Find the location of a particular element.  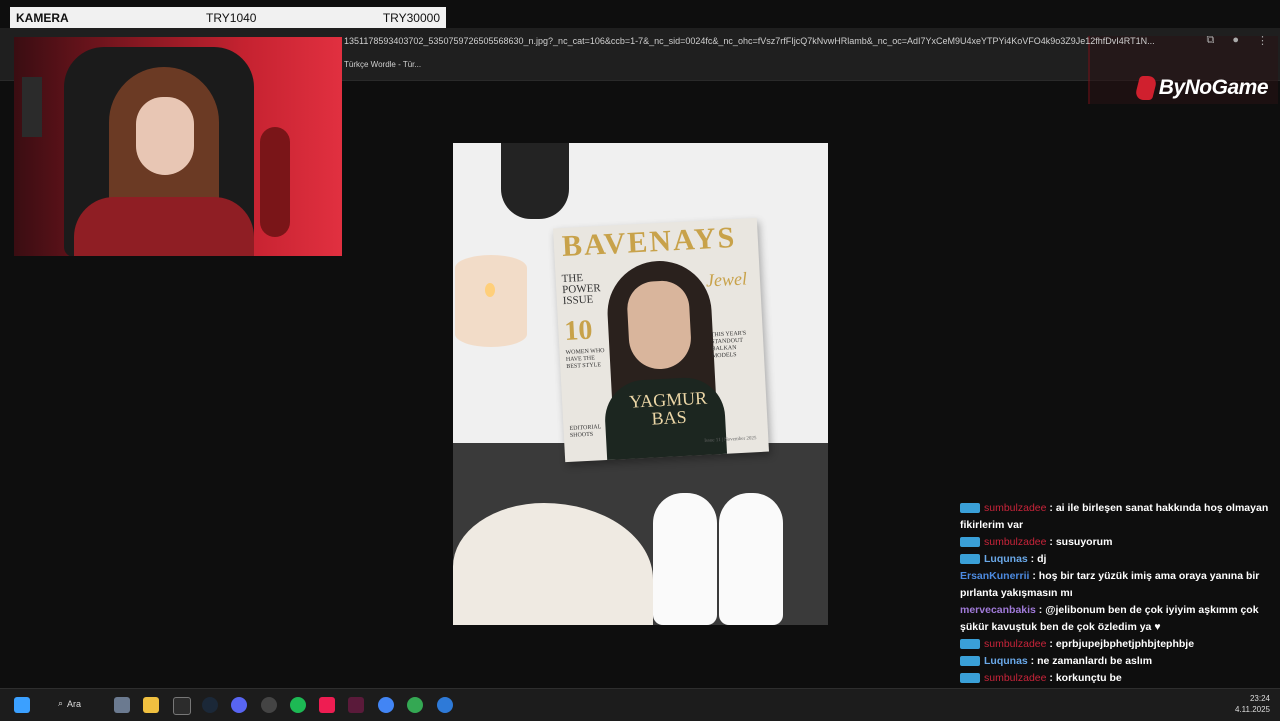

epic-games-icon is located at coordinates (182, 706).